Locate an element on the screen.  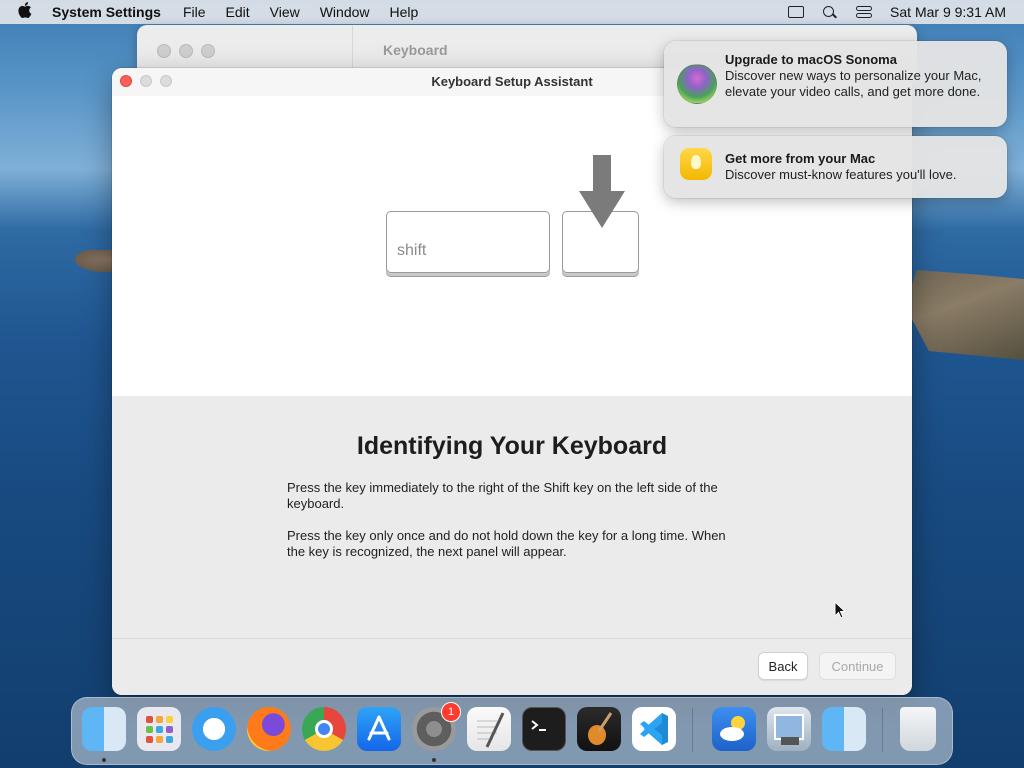
zoom-button-inactive is located at coordinates (208, 51).